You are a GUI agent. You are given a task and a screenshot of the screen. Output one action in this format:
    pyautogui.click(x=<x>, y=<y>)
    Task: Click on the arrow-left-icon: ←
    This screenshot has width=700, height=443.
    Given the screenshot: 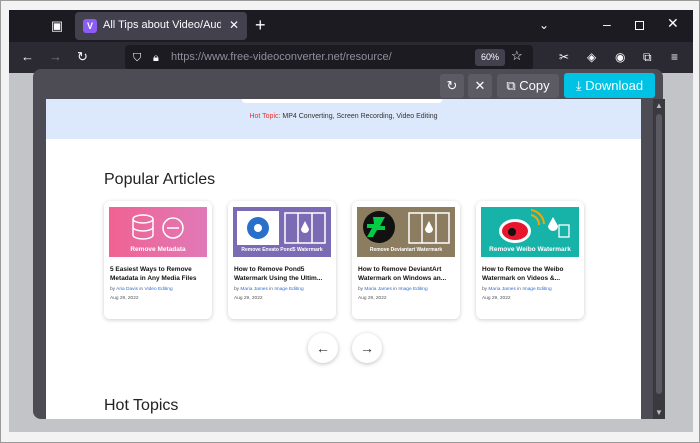 What is the action you would take?
    pyautogui.click(x=323, y=348)
    